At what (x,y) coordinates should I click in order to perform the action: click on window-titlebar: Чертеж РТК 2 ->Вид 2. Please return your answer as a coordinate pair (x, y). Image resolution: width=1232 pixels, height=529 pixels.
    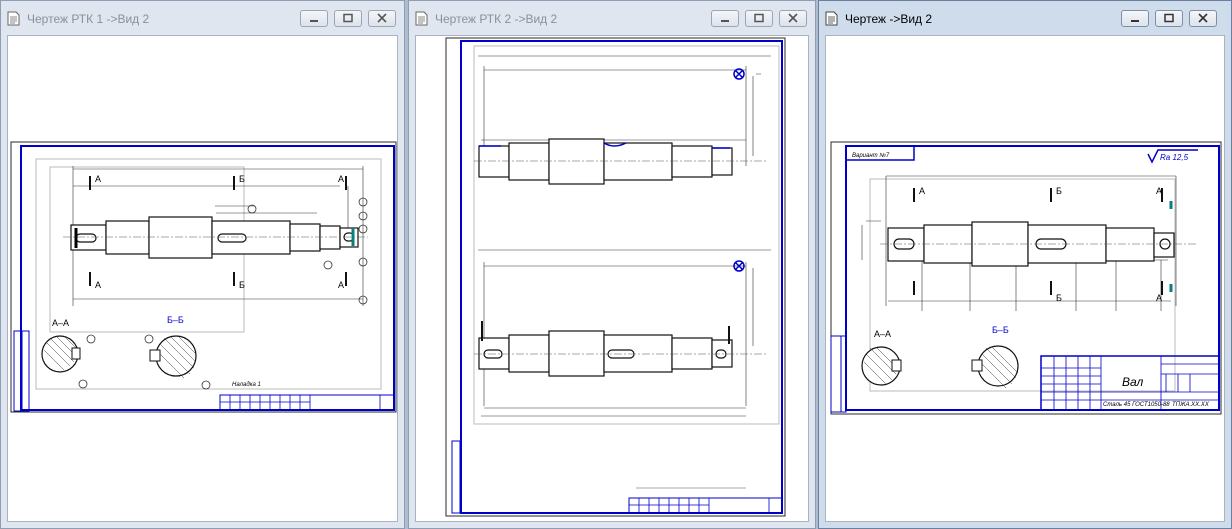
    Looking at the image, I should click on (612, 18).